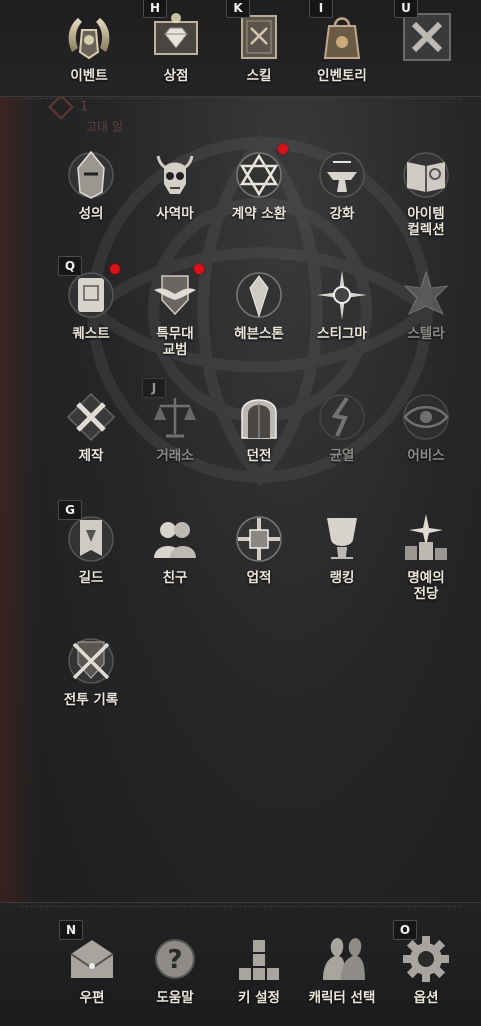 This screenshot has height=1026, width=481. Describe the element at coordinates (175, 175) in the screenshot. I see `horned-skull-icon` at that location.